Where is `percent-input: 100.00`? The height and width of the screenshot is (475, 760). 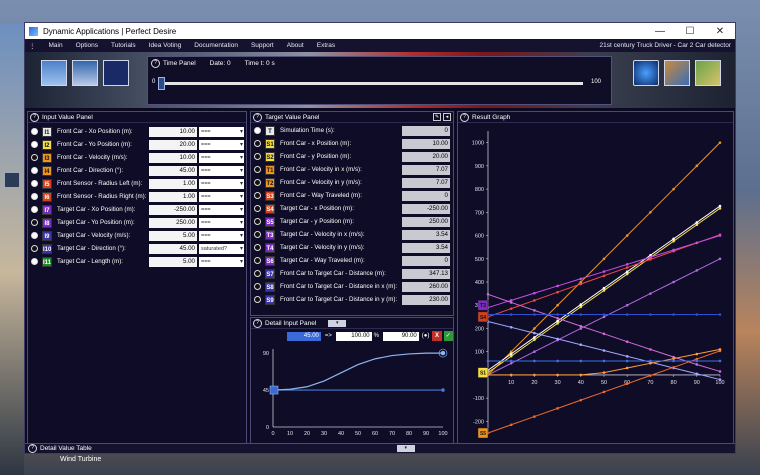 percent-input: 100.00 is located at coordinates (353, 336).